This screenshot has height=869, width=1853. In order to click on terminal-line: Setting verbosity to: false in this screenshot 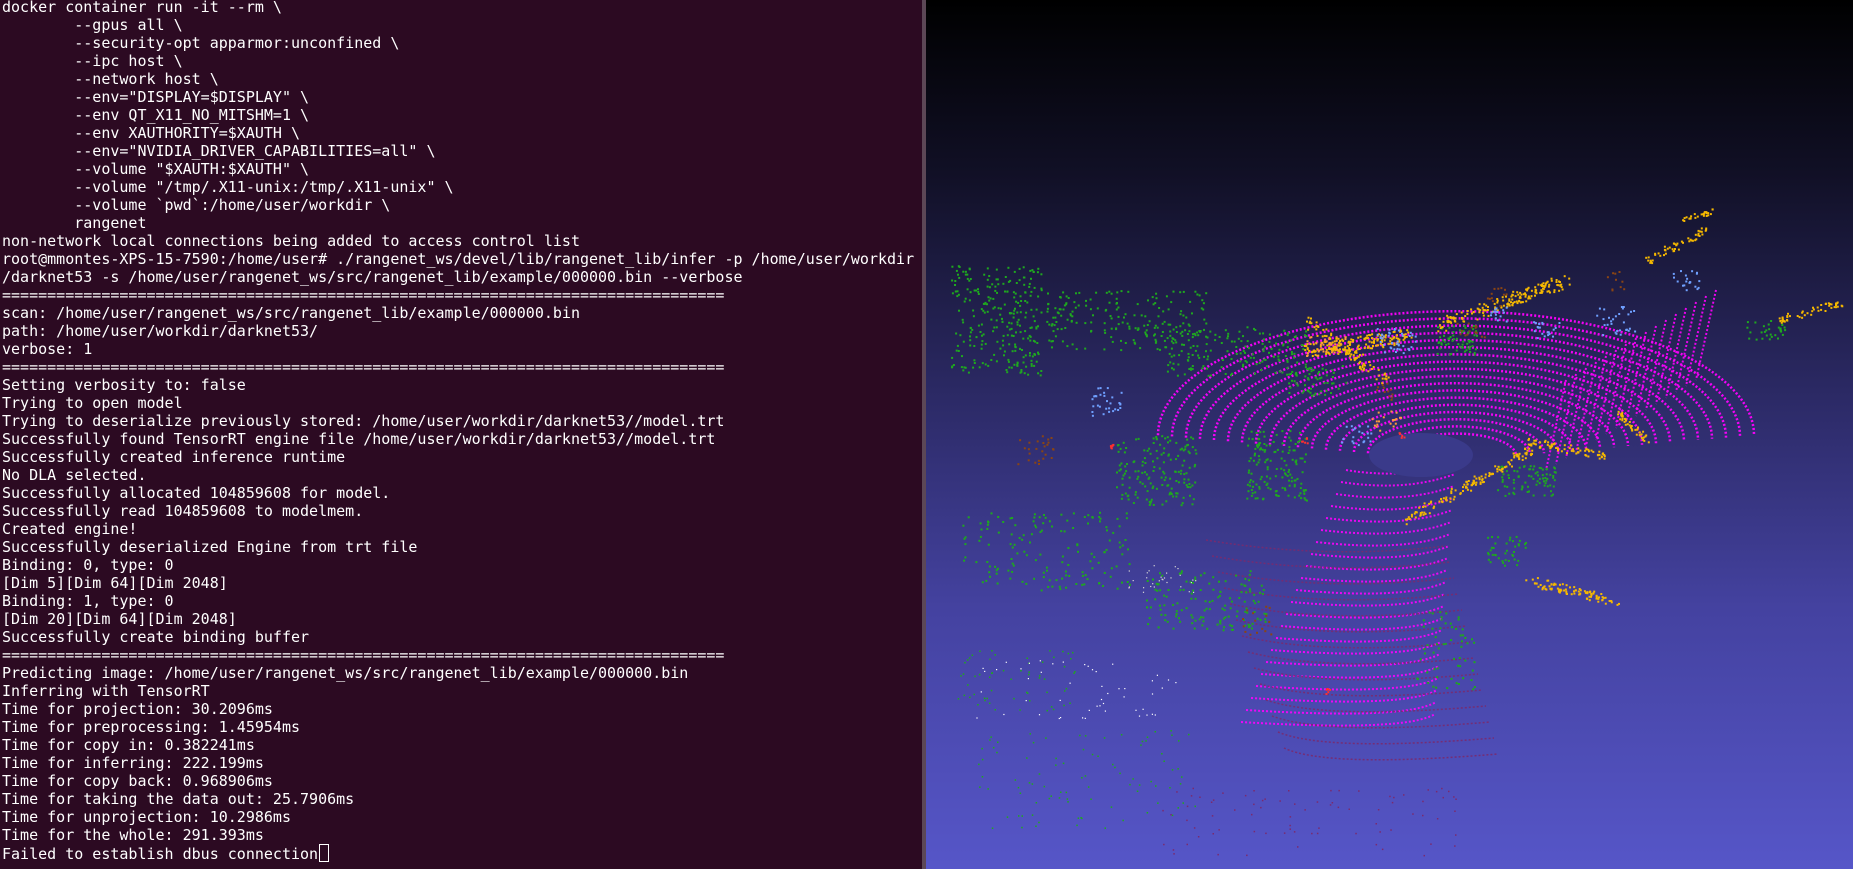, I will do `click(124, 385)`.